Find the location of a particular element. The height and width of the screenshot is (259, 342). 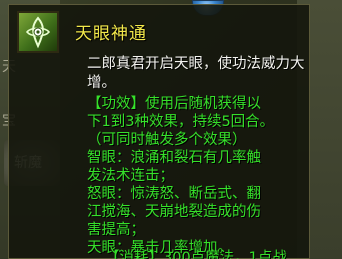

effect-line: 下1到3种效果，持续5回合。 is located at coordinates (181, 122).